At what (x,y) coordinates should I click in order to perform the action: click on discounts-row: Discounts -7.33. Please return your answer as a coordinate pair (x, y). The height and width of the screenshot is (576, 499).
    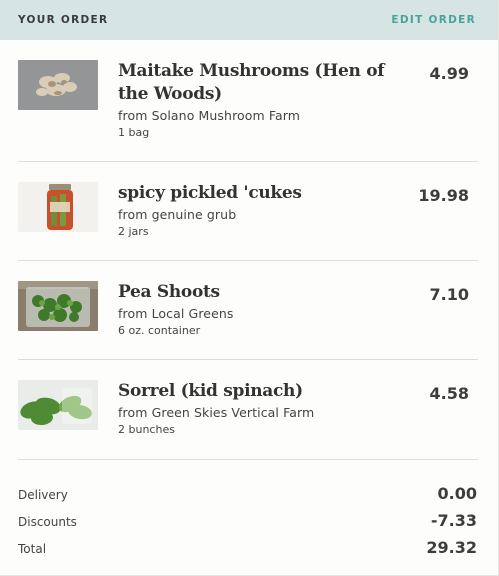
    Looking at the image, I should click on (249, 521).